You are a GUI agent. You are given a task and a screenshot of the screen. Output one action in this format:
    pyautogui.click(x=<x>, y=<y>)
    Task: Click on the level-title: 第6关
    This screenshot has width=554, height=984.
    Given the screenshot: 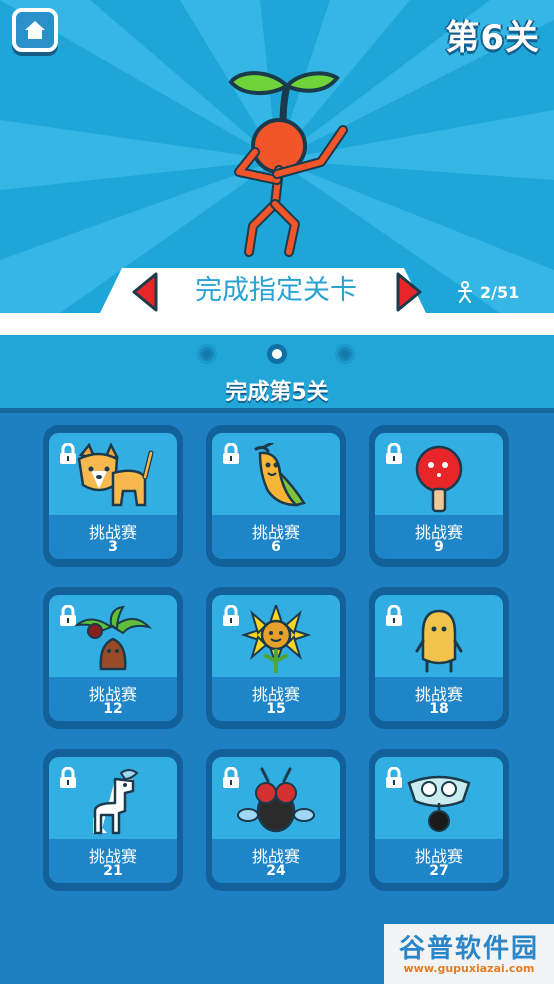 What is the action you would take?
    pyautogui.click(x=492, y=38)
    